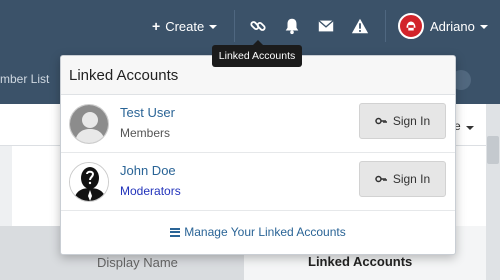 This screenshot has width=500, height=280. What do you see at coordinates (493, 150) in the screenshot?
I see `scrollbar-thumb` at bounding box center [493, 150].